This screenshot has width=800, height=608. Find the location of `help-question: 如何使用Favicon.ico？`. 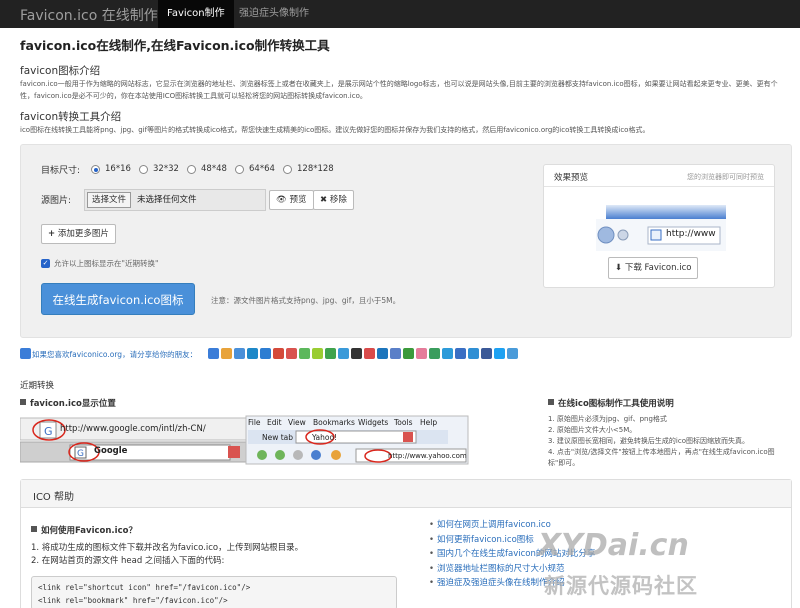

help-question: 如何使用Favicon.ico？ is located at coordinates (84, 530).